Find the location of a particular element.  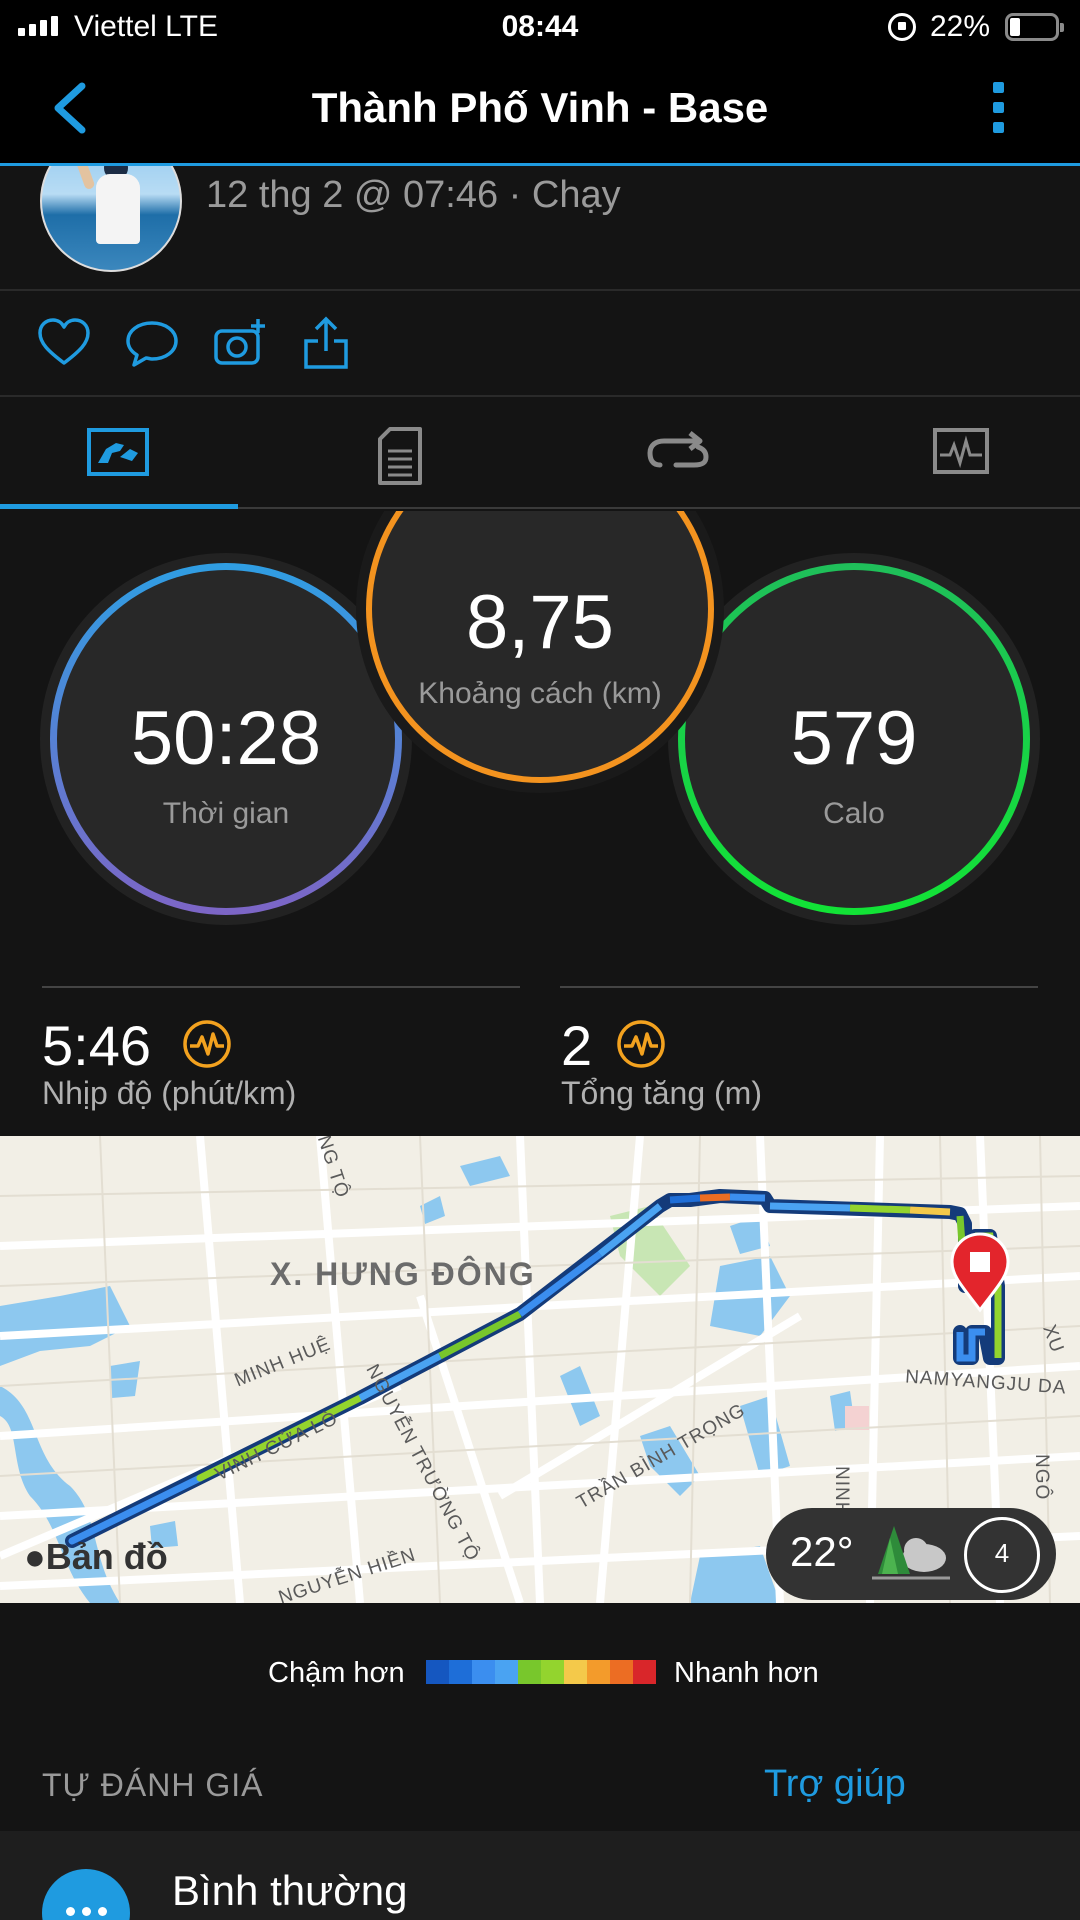

page-title: Thành Phố Vinh - Base is located at coordinates (540, 107).